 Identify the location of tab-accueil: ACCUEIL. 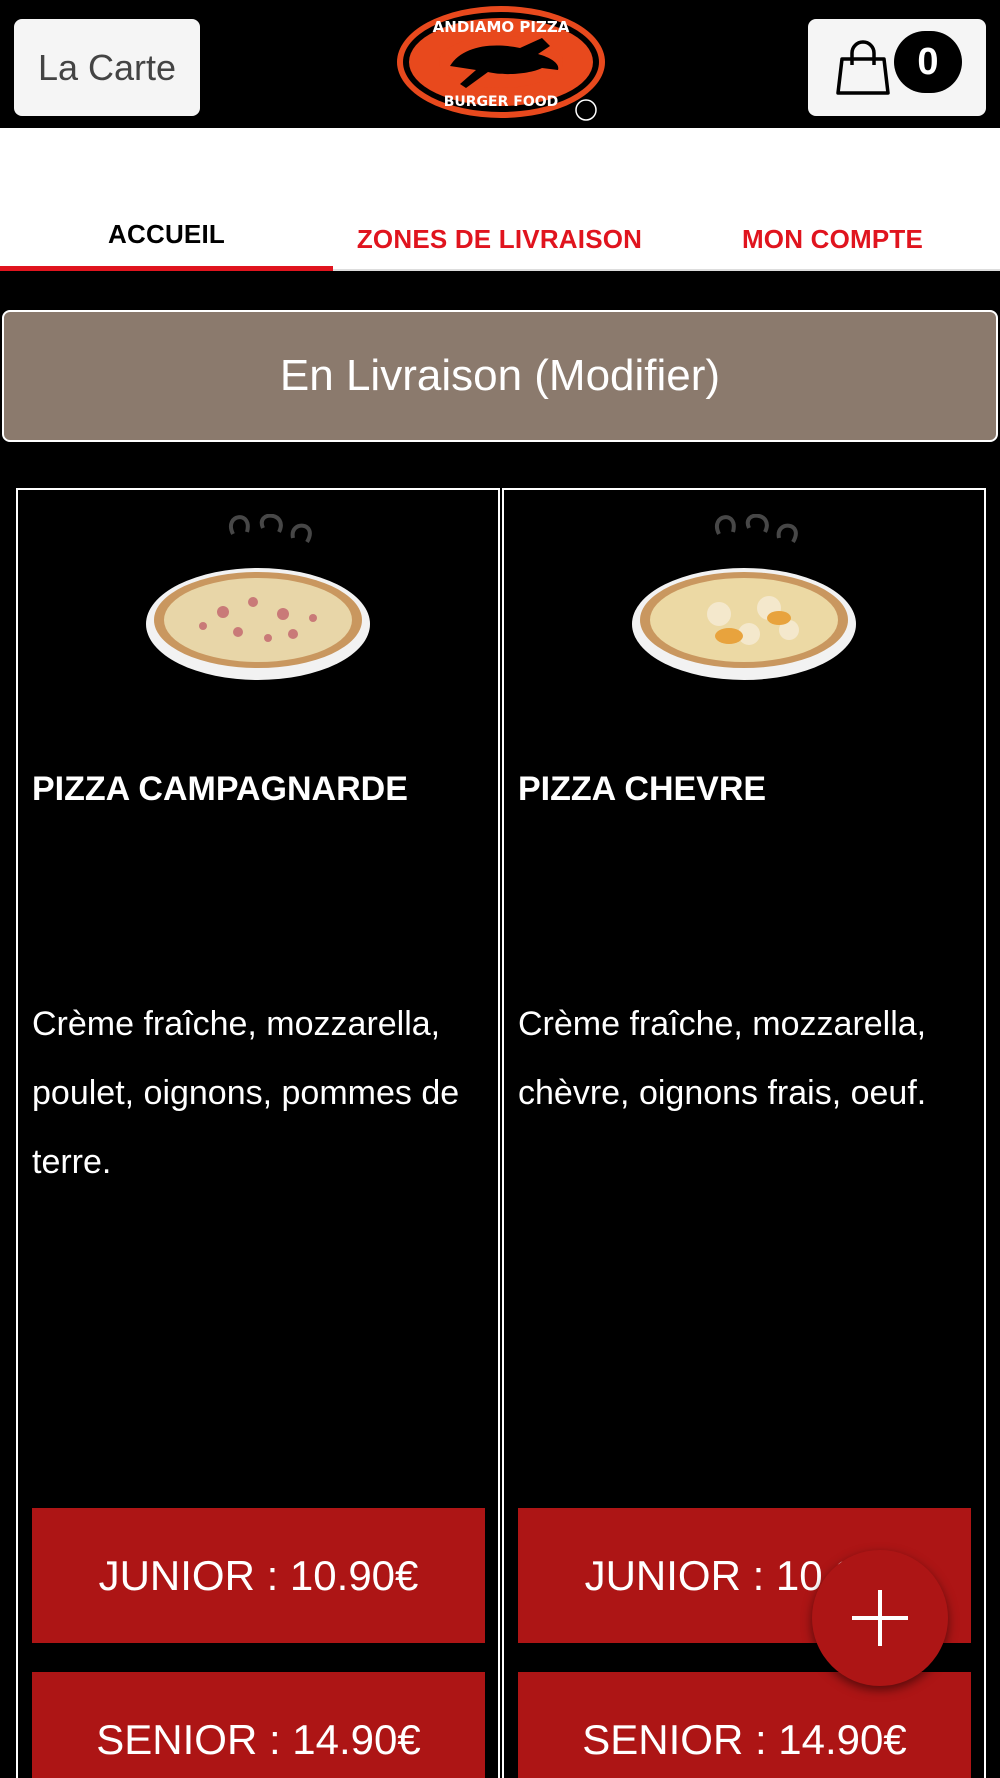
(166, 199).